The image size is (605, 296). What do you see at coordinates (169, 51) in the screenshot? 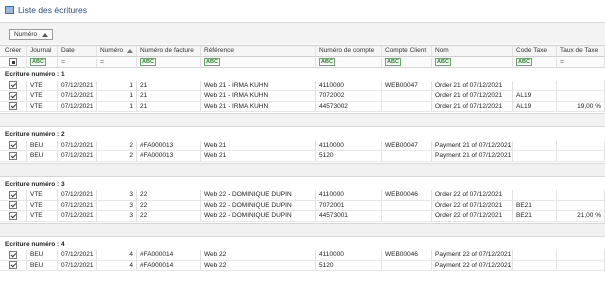
I see `column-header-facture: Numéro de facture` at bounding box center [169, 51].